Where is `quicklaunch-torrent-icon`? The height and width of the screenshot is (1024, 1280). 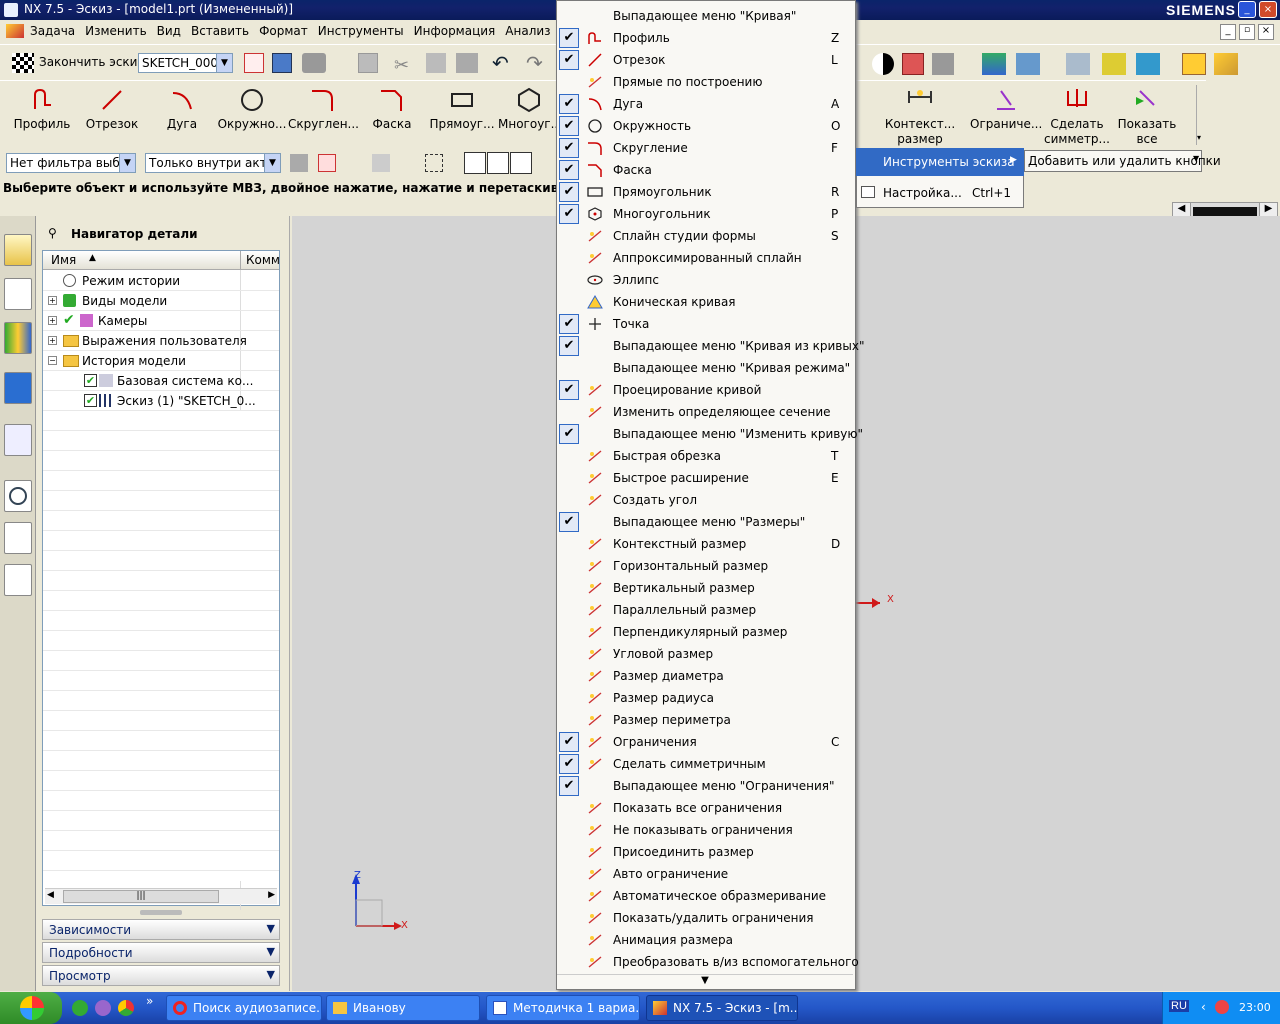
quicklaunch-torrent-icon is located at coordinates (80, 1008).